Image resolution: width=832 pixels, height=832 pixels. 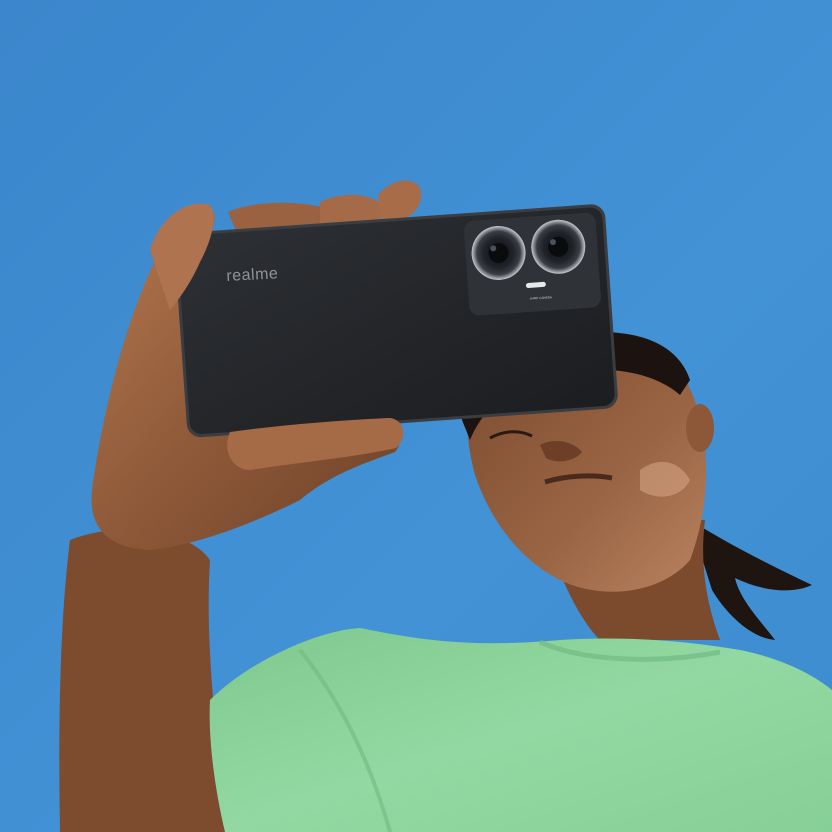 I want to click on ear, so click(x=700, y=428).